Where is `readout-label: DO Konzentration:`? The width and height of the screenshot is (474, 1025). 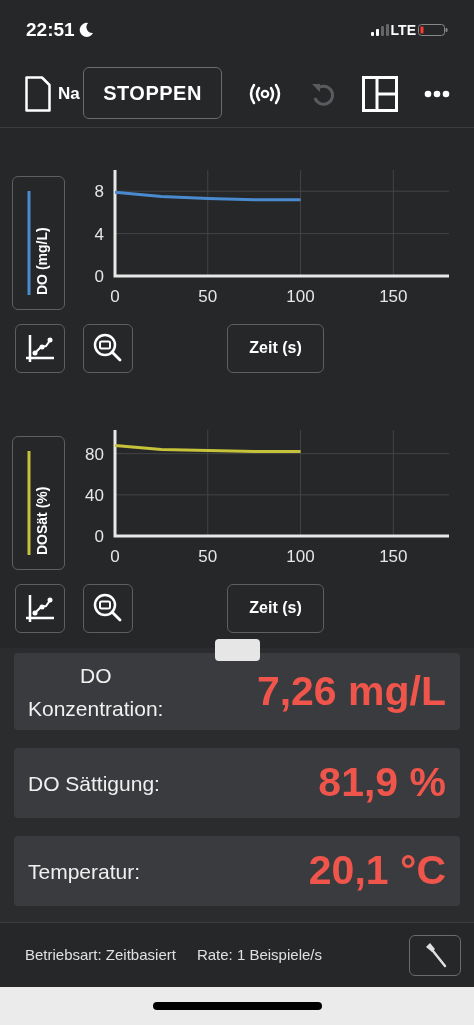
readout-label: DO Konzentration: is located at coordinates (96, 692).